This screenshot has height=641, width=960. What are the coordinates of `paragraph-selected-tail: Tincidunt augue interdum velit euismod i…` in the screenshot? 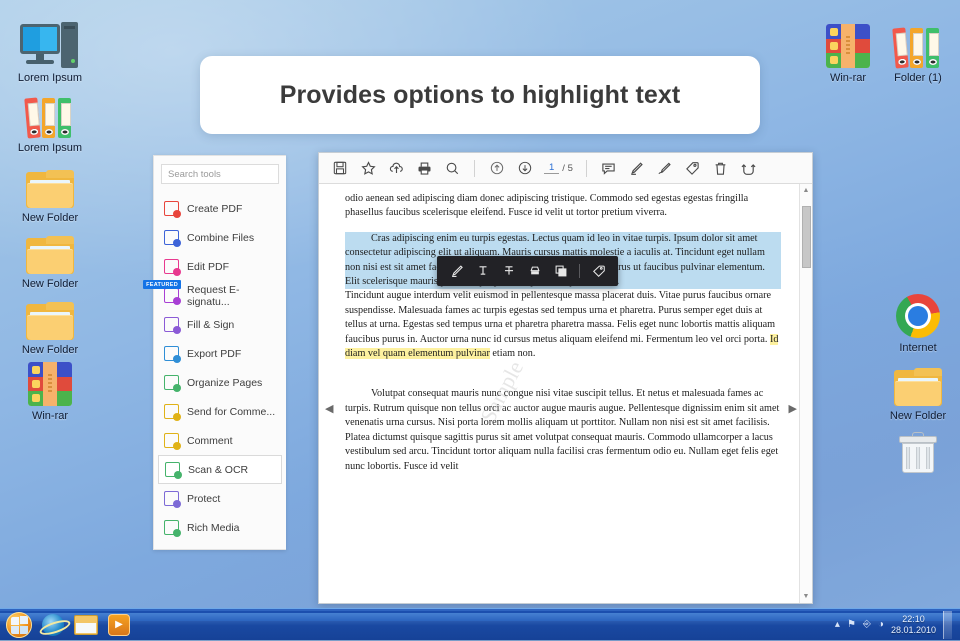 It's located at (560, 317).